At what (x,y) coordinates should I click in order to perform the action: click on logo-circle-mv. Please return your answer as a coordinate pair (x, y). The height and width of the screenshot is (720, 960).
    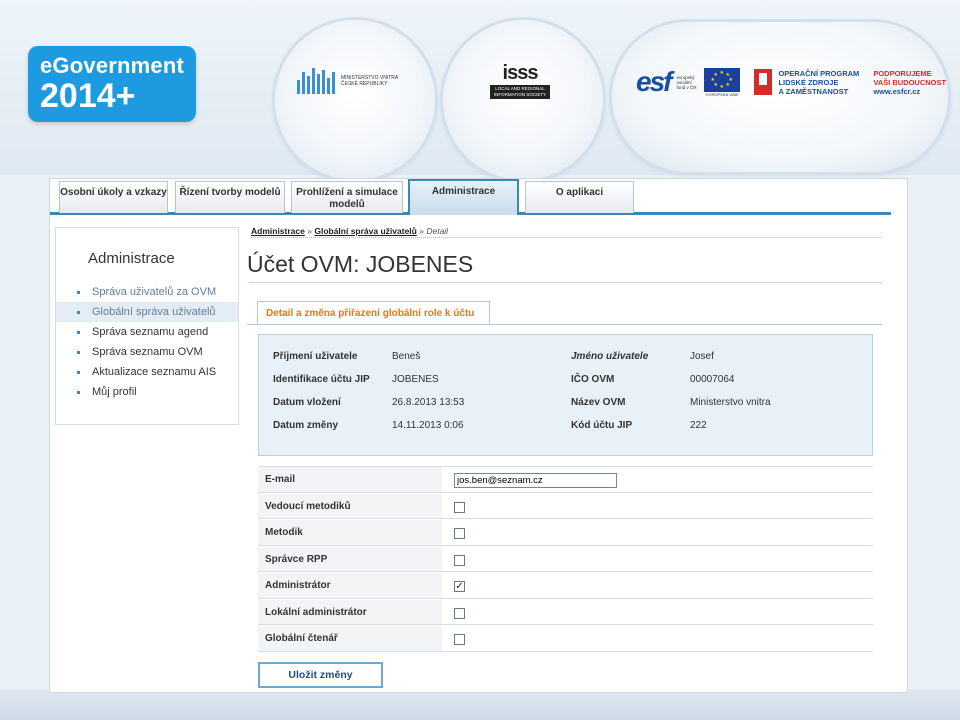
    Looking at the image, I should click on (355, 100).